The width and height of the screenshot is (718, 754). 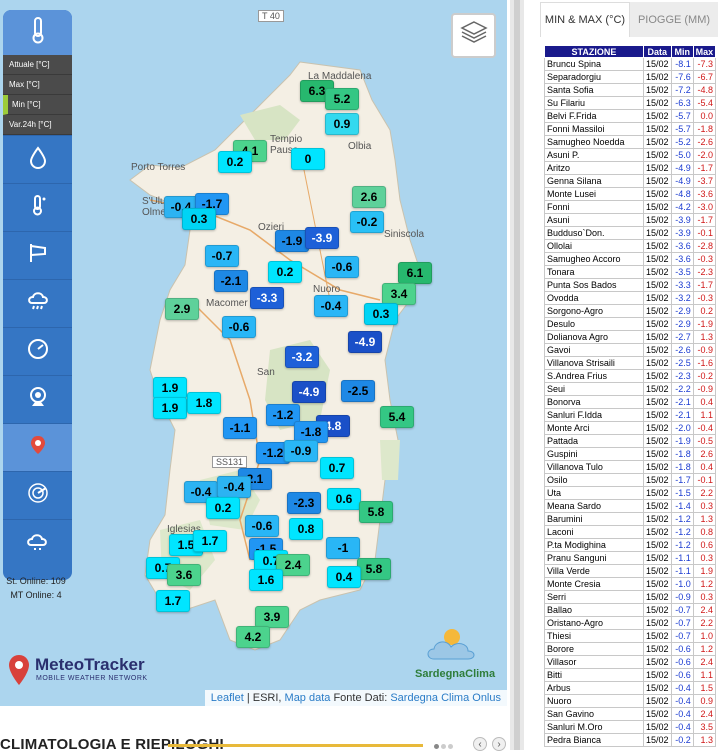 I want to click on table-row: Barumini 15/02 -1.2 1.3, so click(x=630, y=519).